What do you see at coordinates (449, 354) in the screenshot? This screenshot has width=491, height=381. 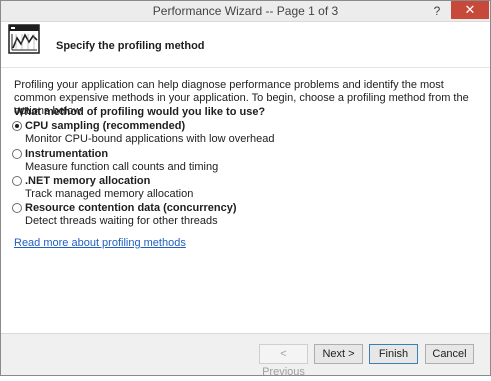 I see `cancel-button: Cancel` at bounding box center [449, 354].